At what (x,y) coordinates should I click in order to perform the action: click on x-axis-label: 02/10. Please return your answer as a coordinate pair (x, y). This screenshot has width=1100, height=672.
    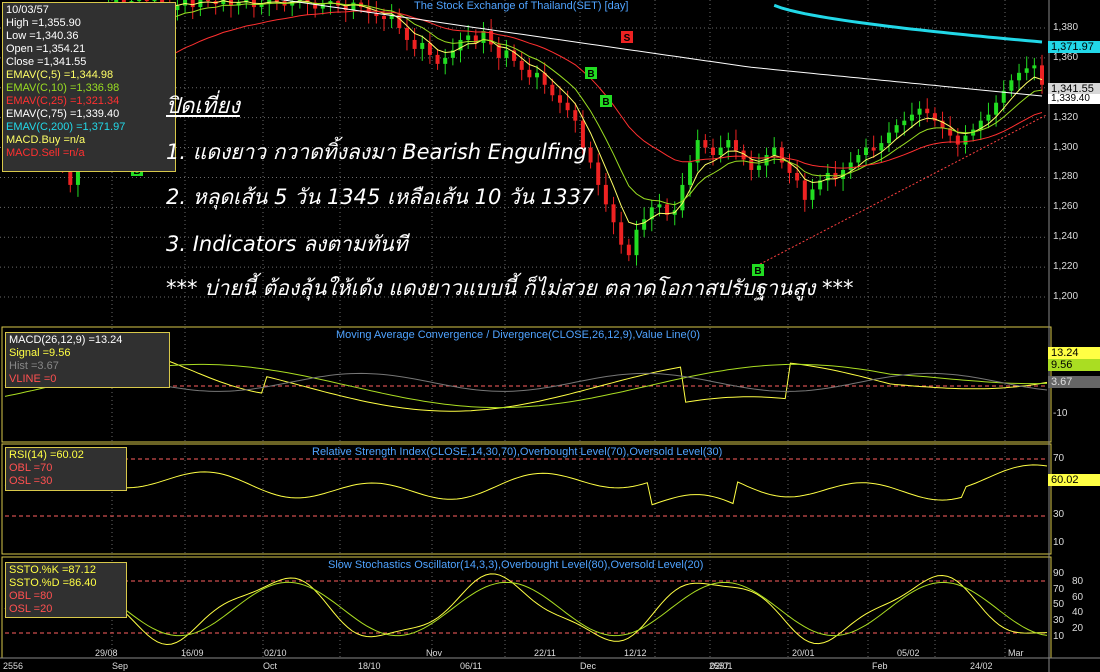
    Looking at the image, I should click on (275, 653).